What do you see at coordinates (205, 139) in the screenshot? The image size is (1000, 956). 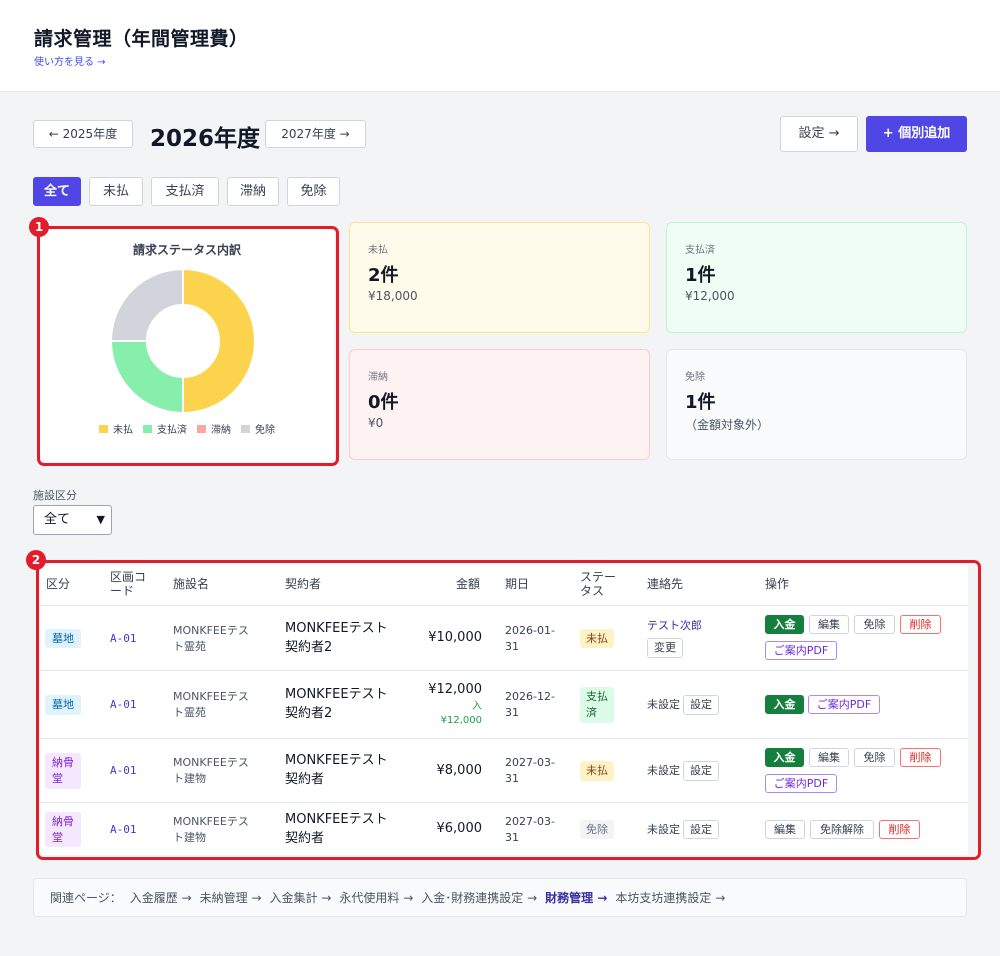 I see `current-year: 2026年度` at bounding box center [205, 139].